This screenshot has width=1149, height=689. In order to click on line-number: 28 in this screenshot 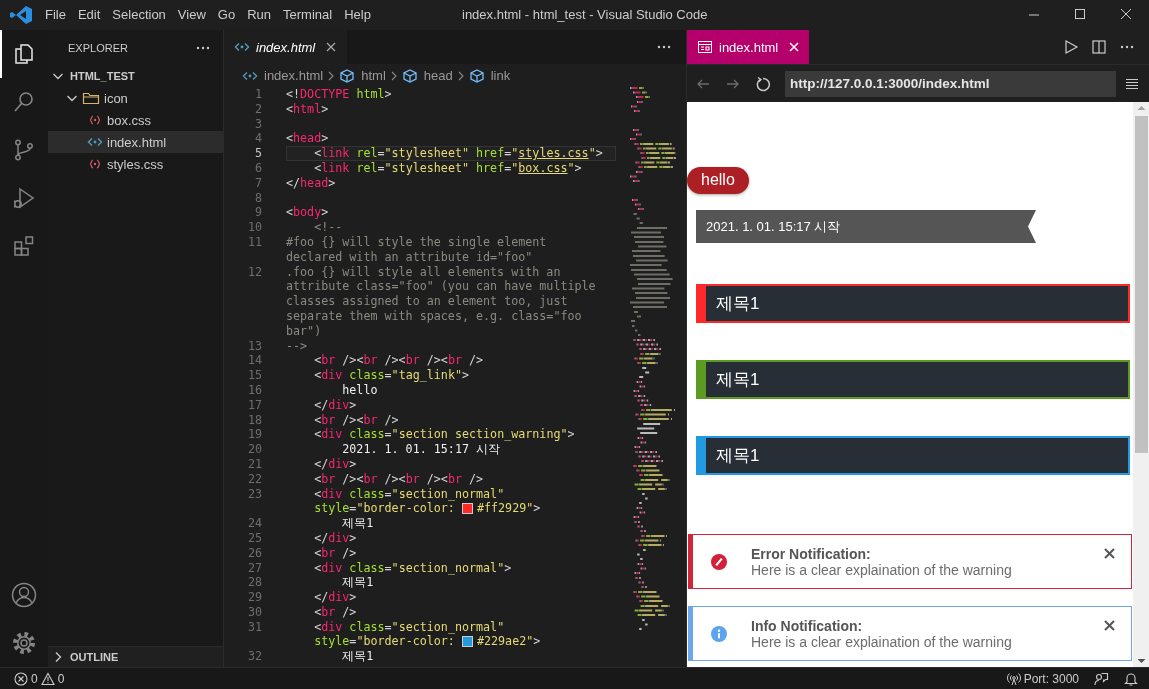, I will do `click(254, 583)`.